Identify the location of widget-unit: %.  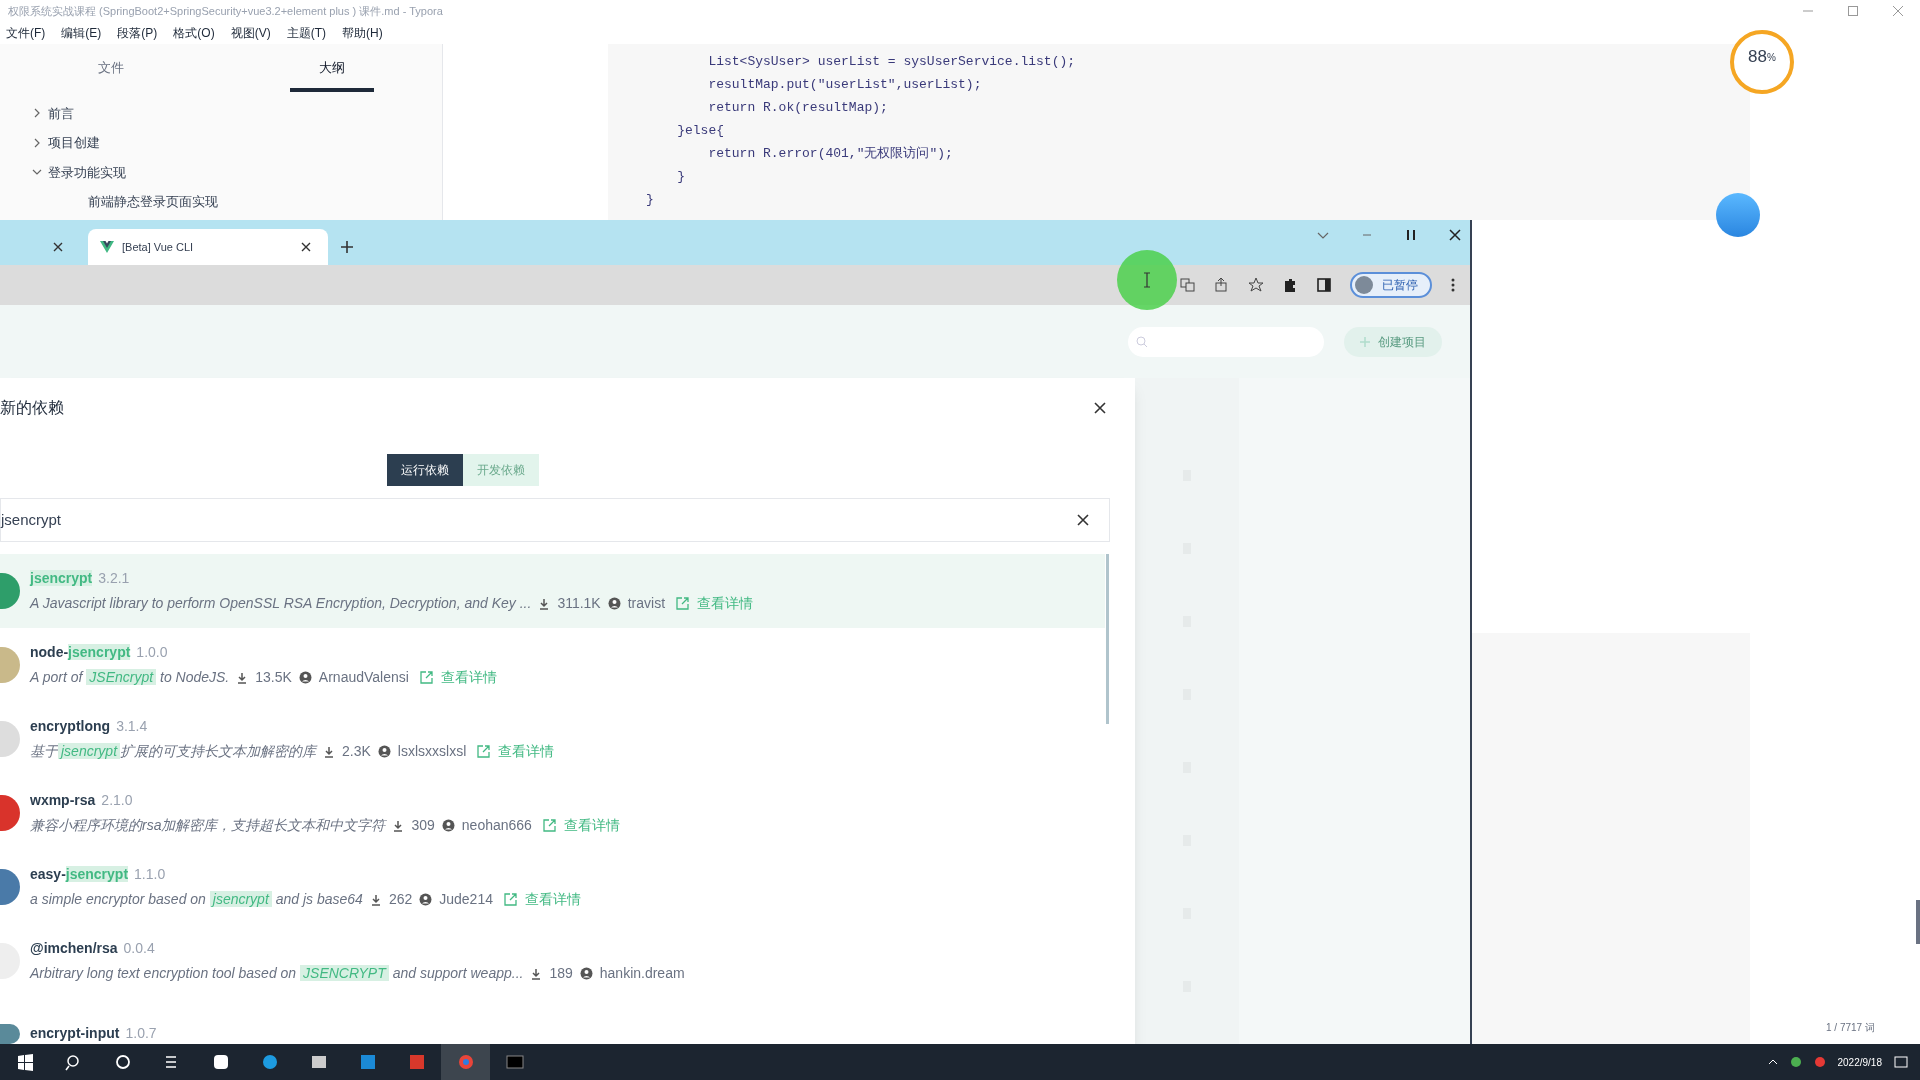
(1771, 58).